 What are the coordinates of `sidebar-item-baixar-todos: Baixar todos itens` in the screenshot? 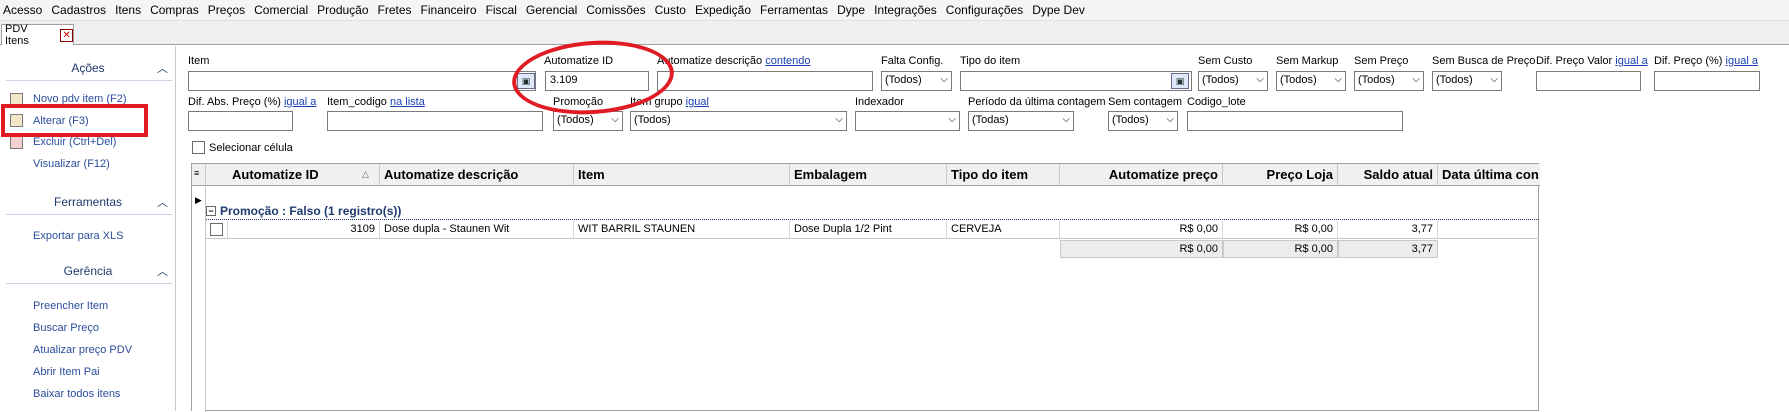 It's located at (76, 394).